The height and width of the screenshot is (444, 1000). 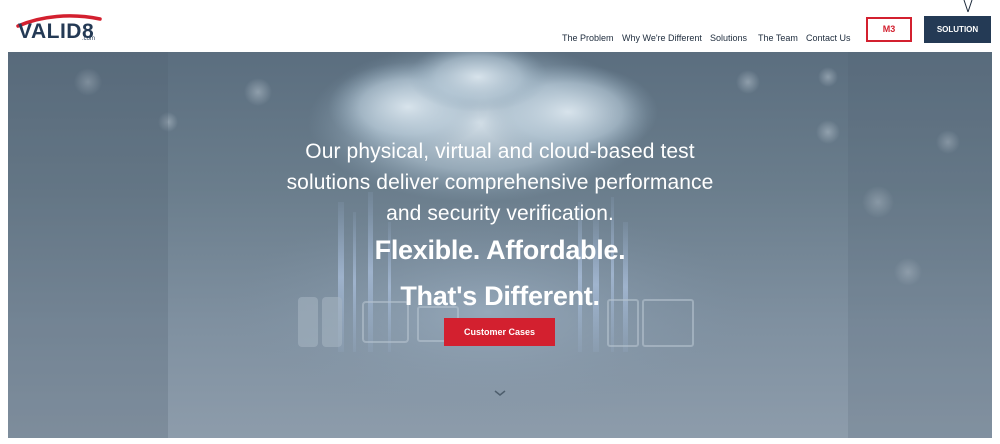 What do you see at coordinates (662, 38) in the screenshot?
I see `nav-why-different: Why We're Different` at bounding box center [662, 38].